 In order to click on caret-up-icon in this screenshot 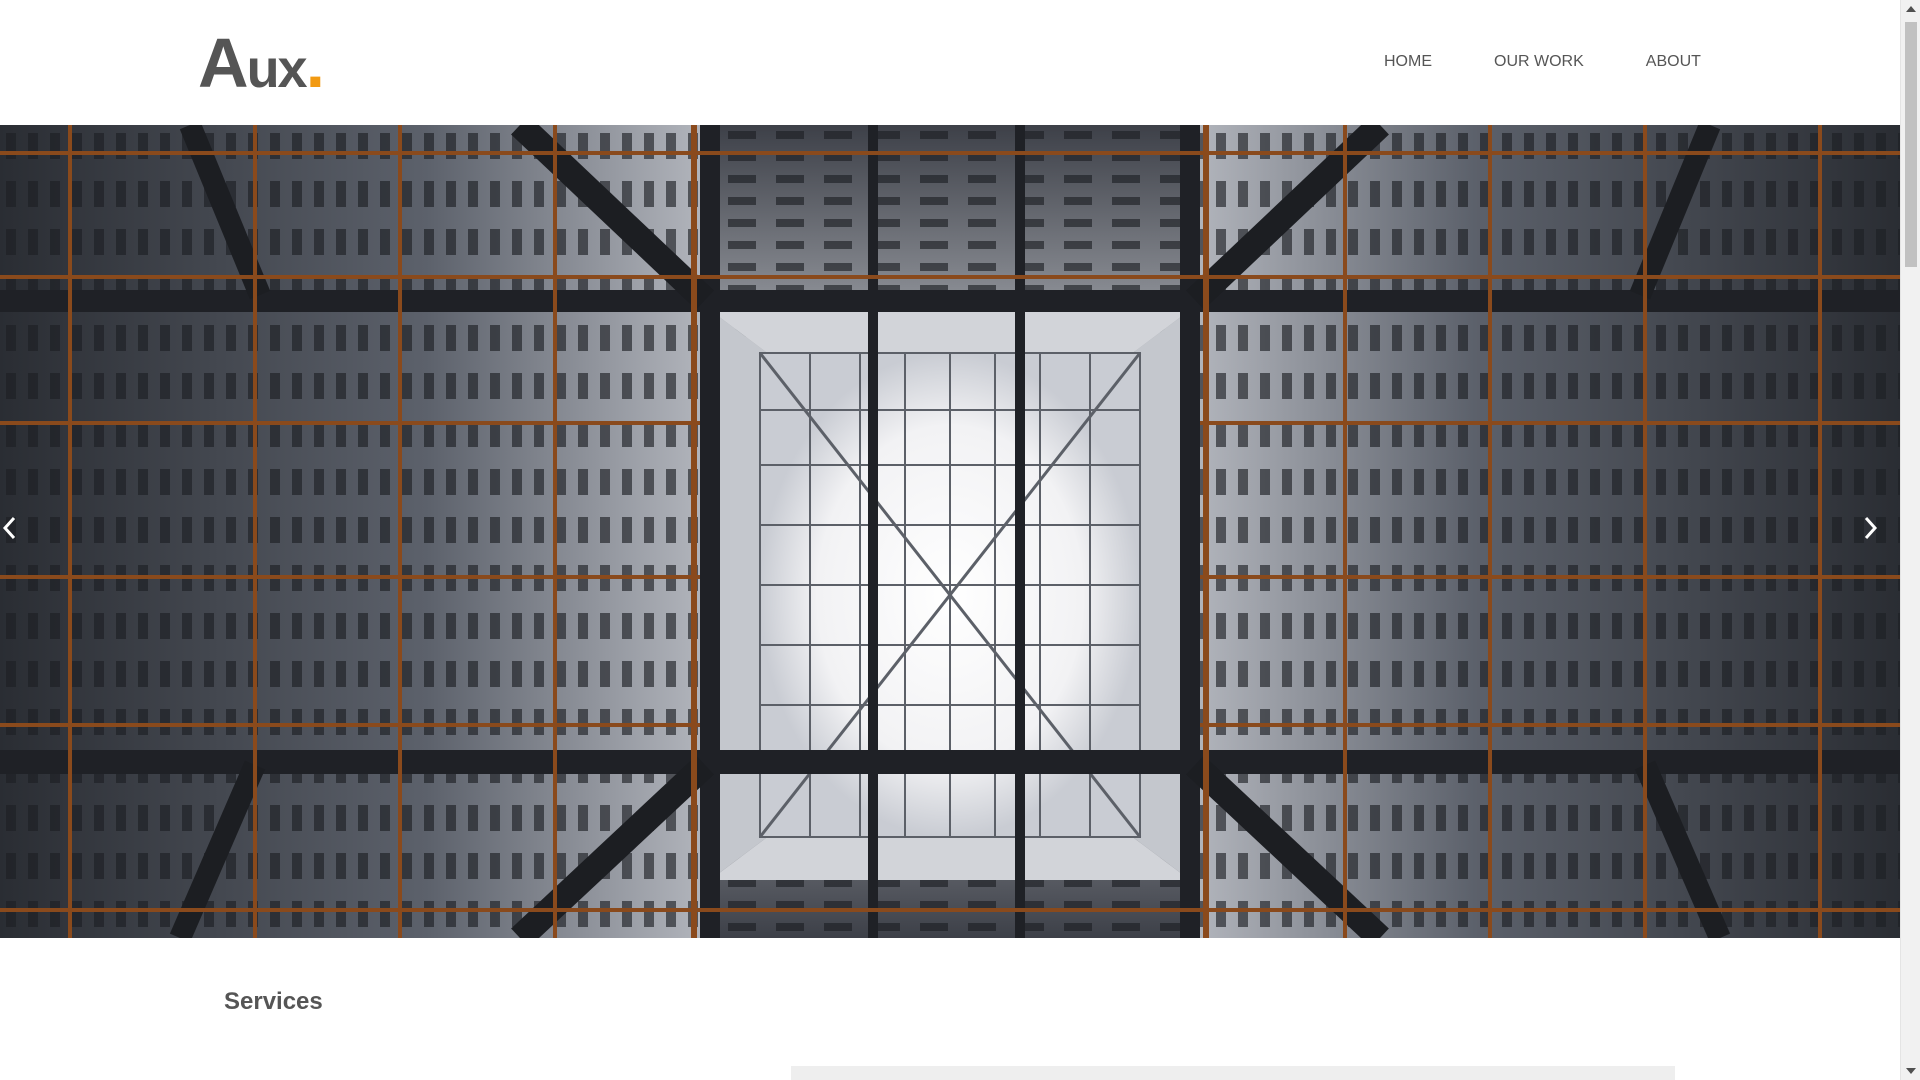, I will do `click(1911, 9)`.